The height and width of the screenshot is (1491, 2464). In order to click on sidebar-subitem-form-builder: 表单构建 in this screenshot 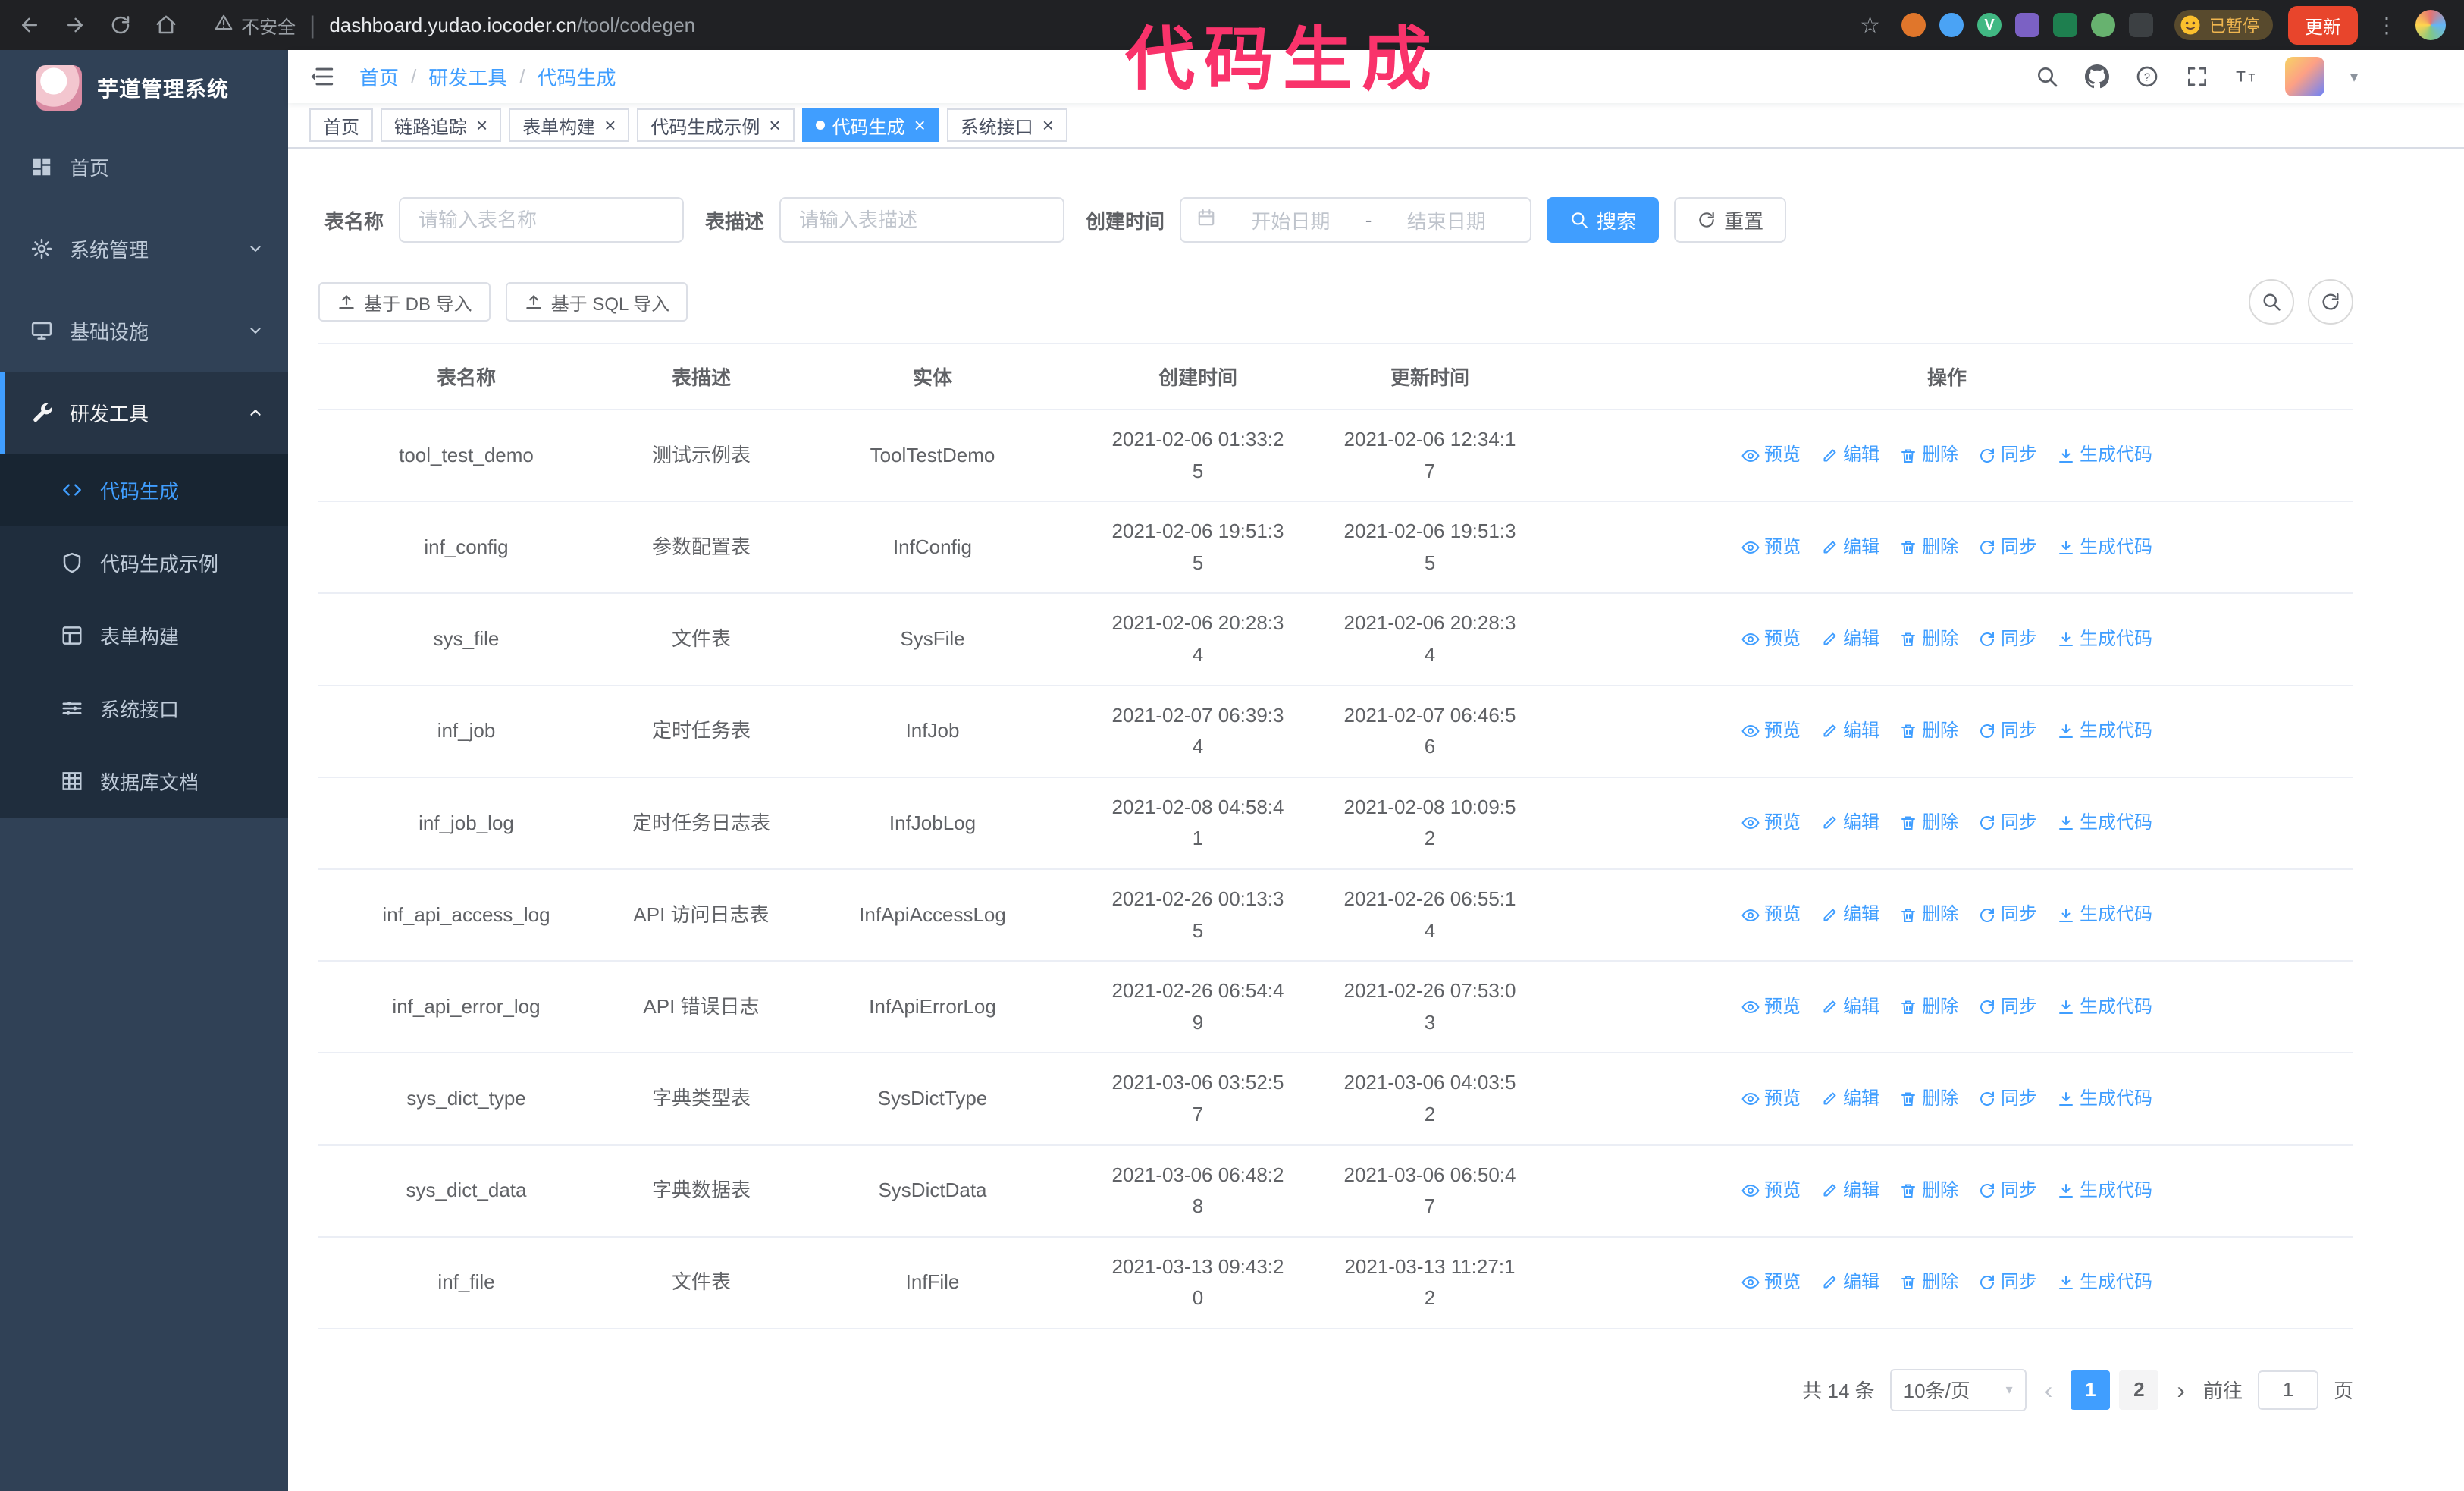, I will do `click(144, 635)`.